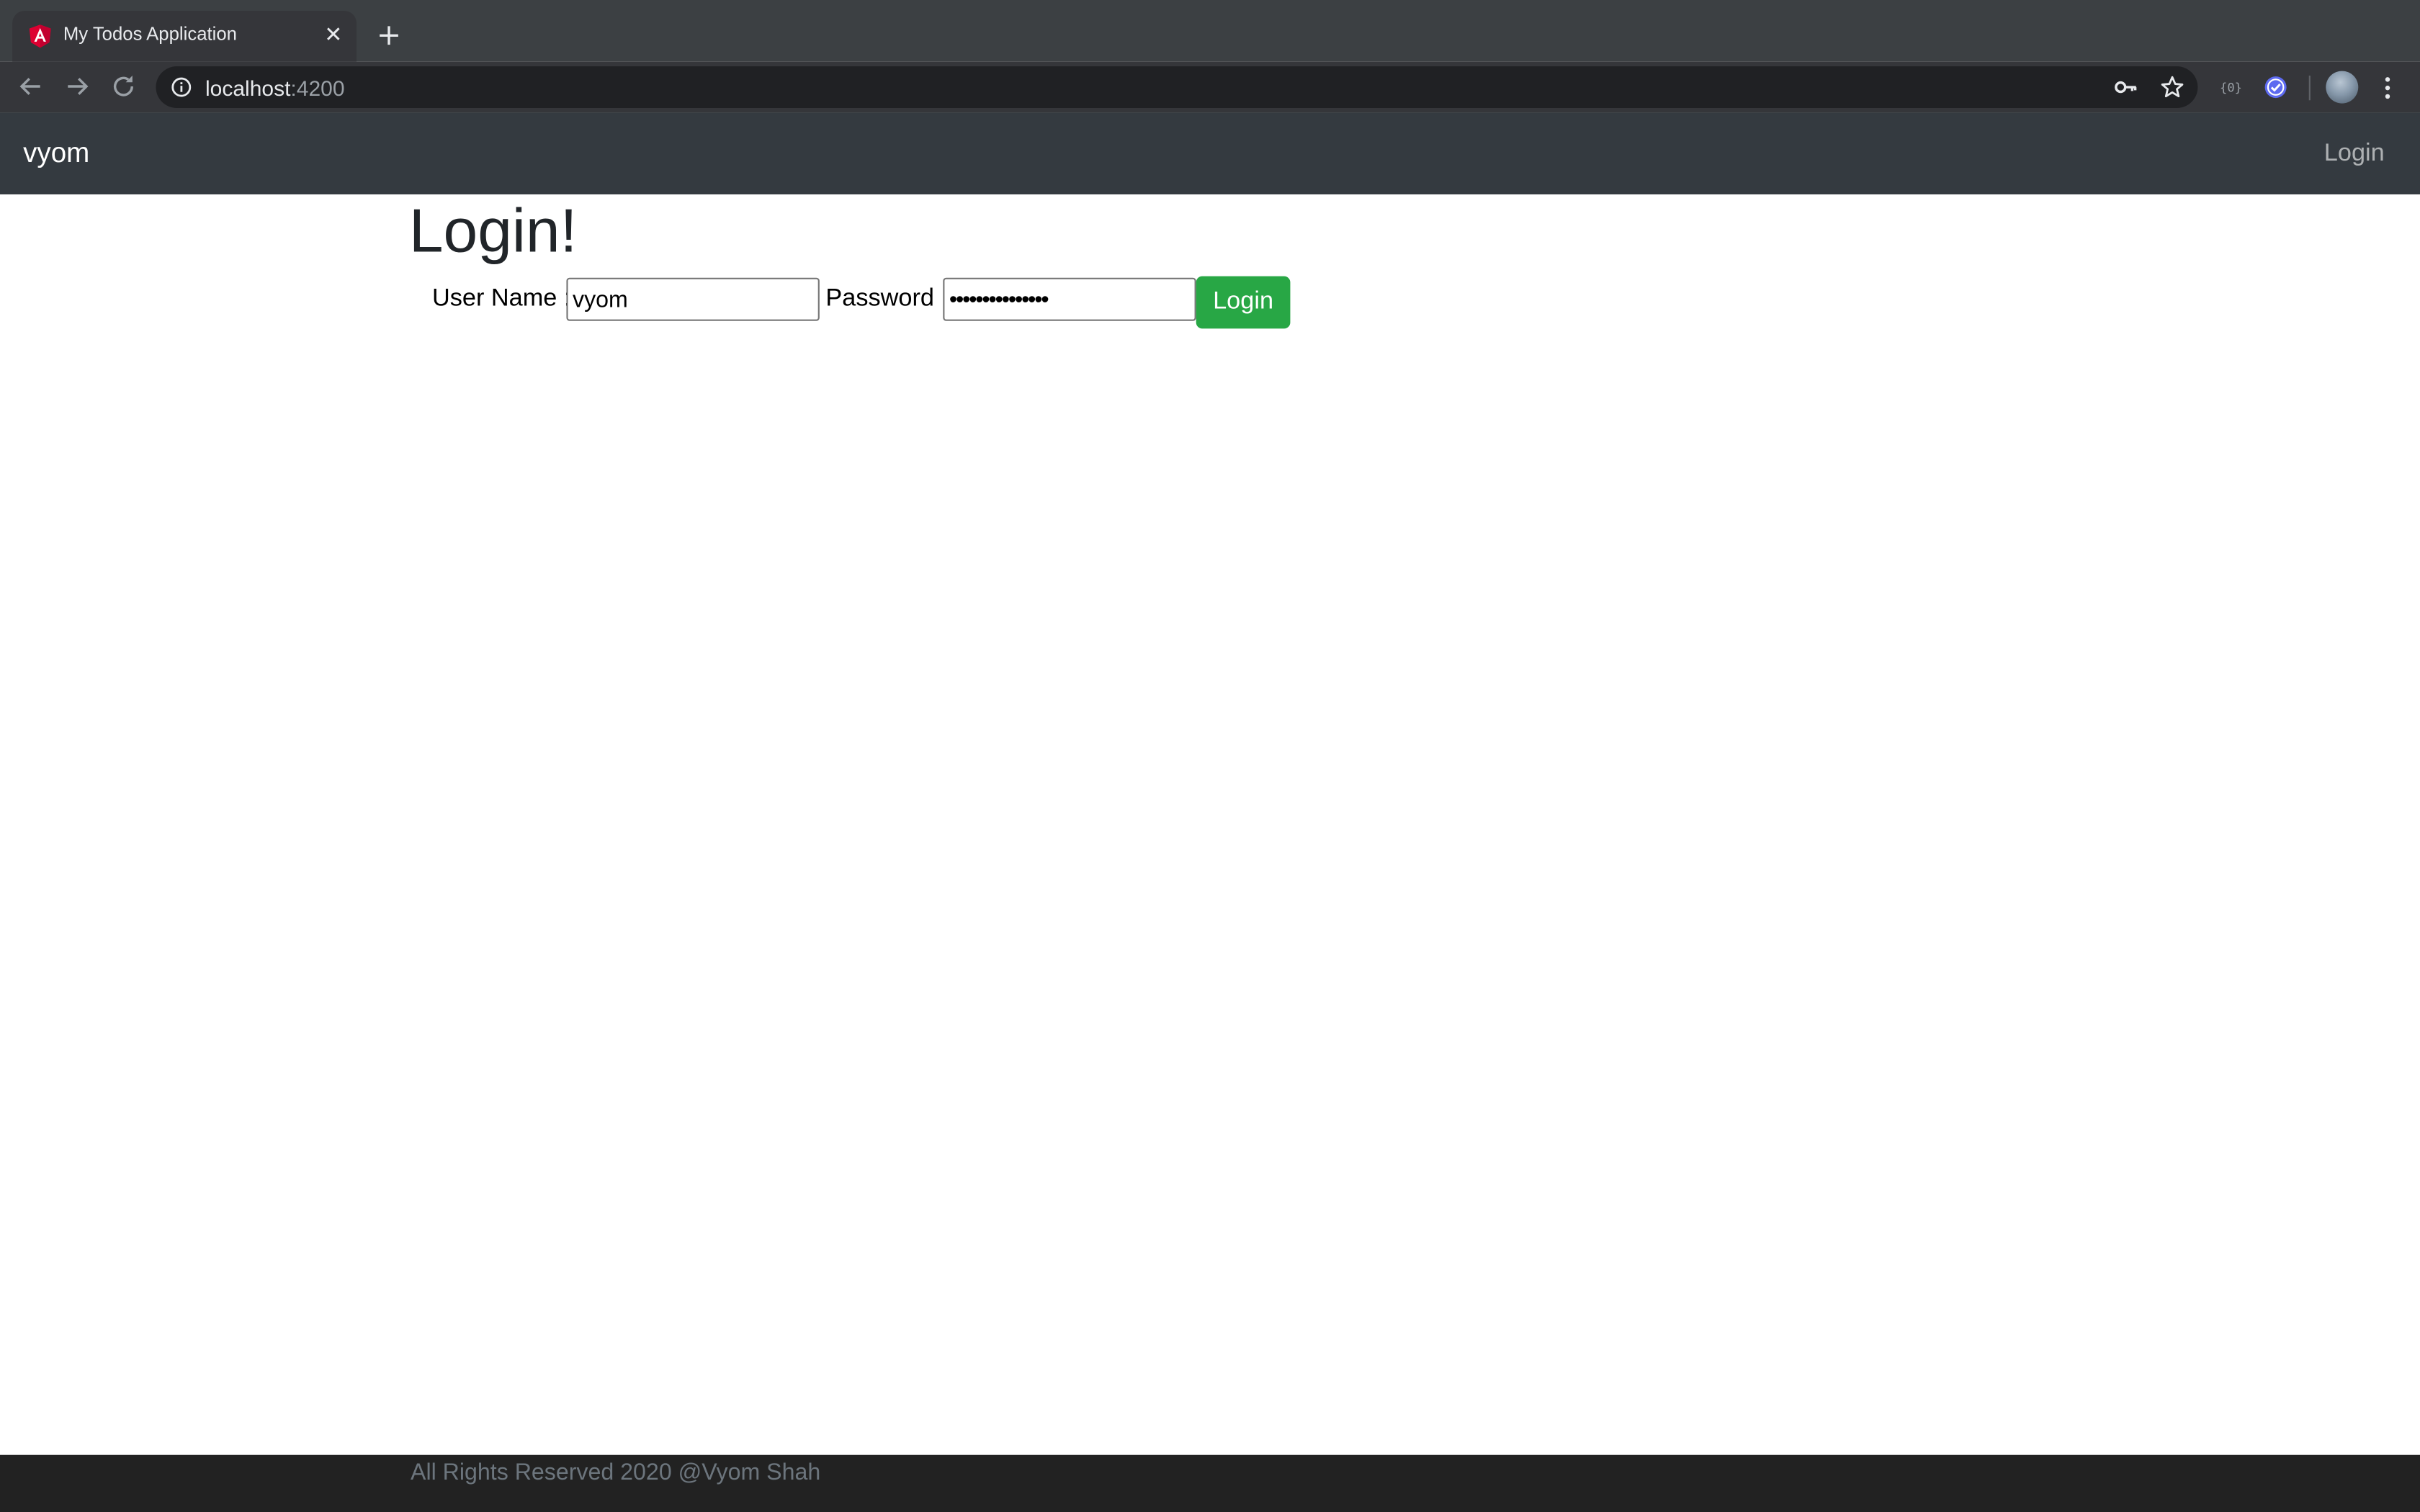 The width and height of the screenshot is (2420, 1512). I want to click on extension-brackets-icon: {0}, so click(2231, 87).